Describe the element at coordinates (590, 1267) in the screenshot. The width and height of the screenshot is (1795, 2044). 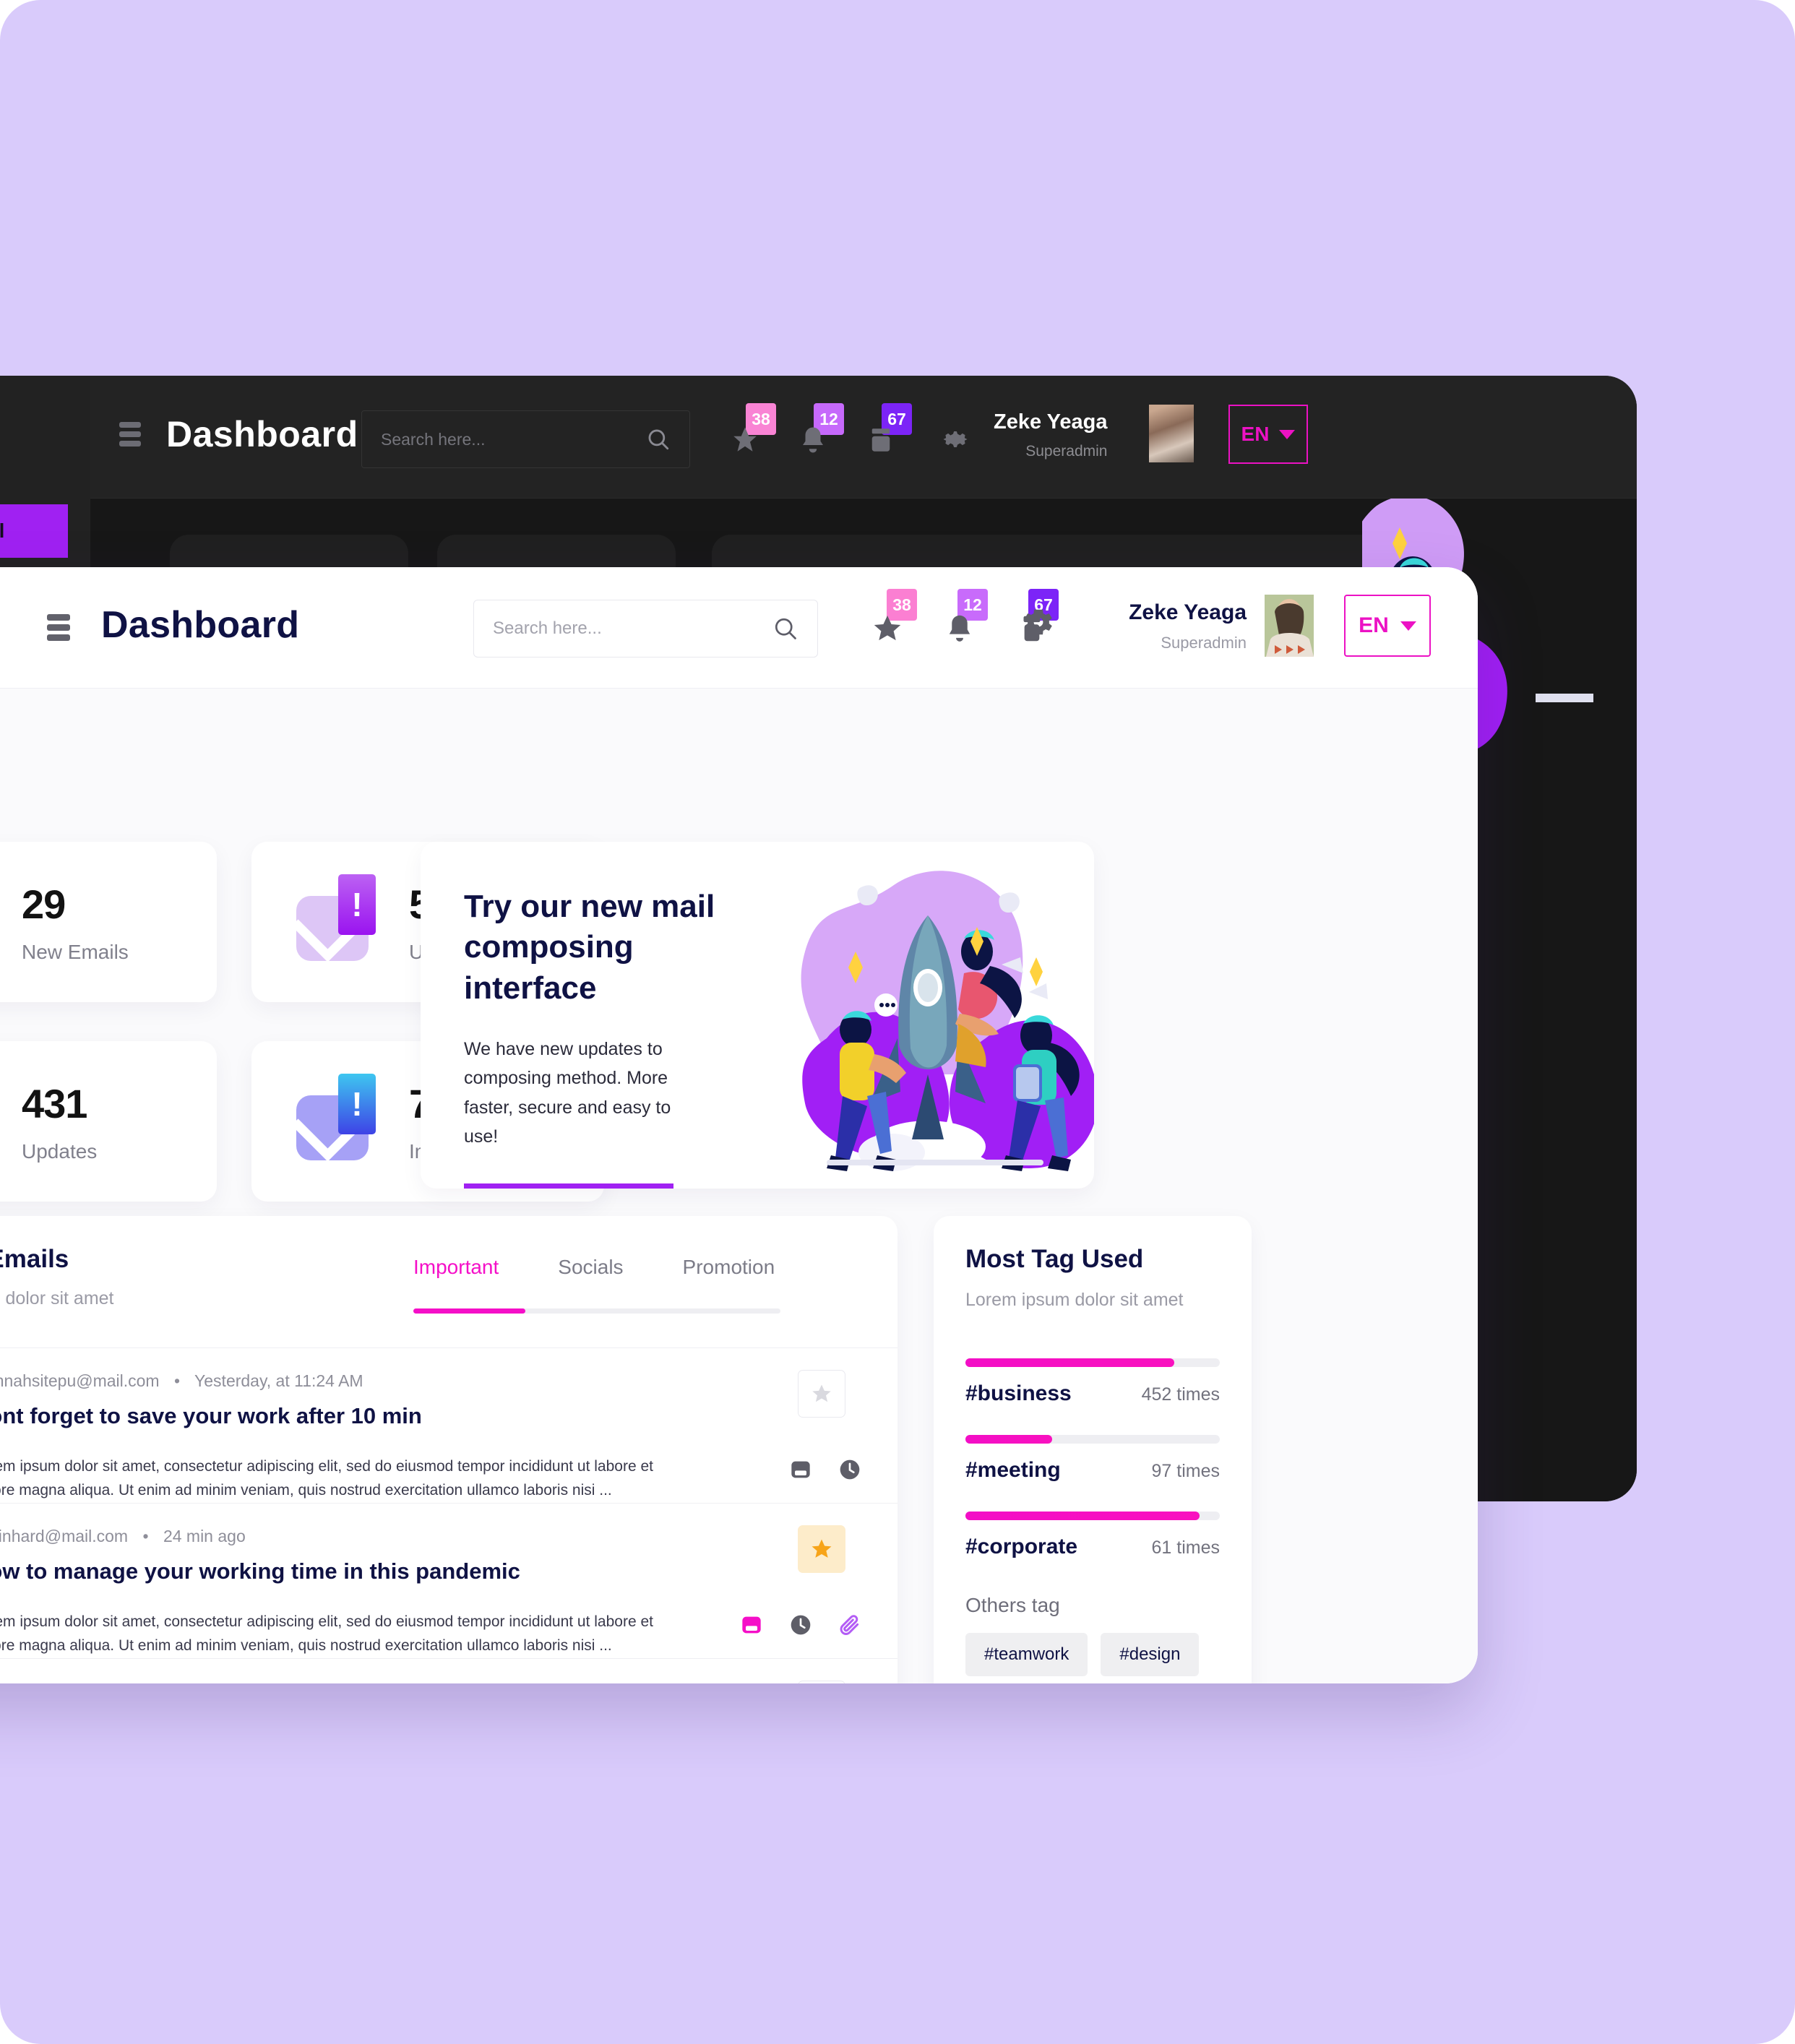
I see `tab-socials: Socials` at that location.